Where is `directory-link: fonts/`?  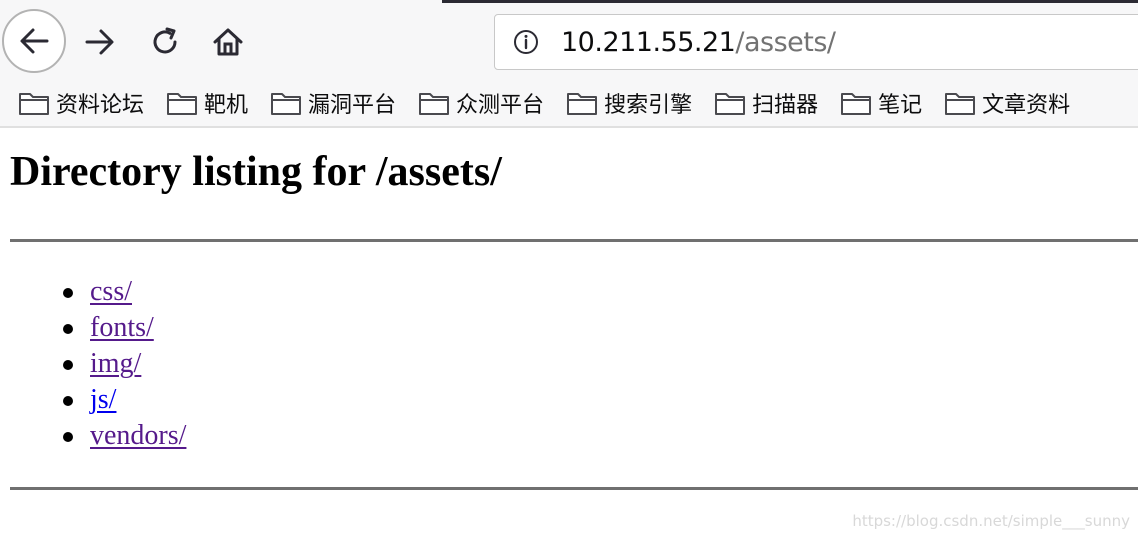
directory-link: fonts/ is located at coordinates (122, 327).